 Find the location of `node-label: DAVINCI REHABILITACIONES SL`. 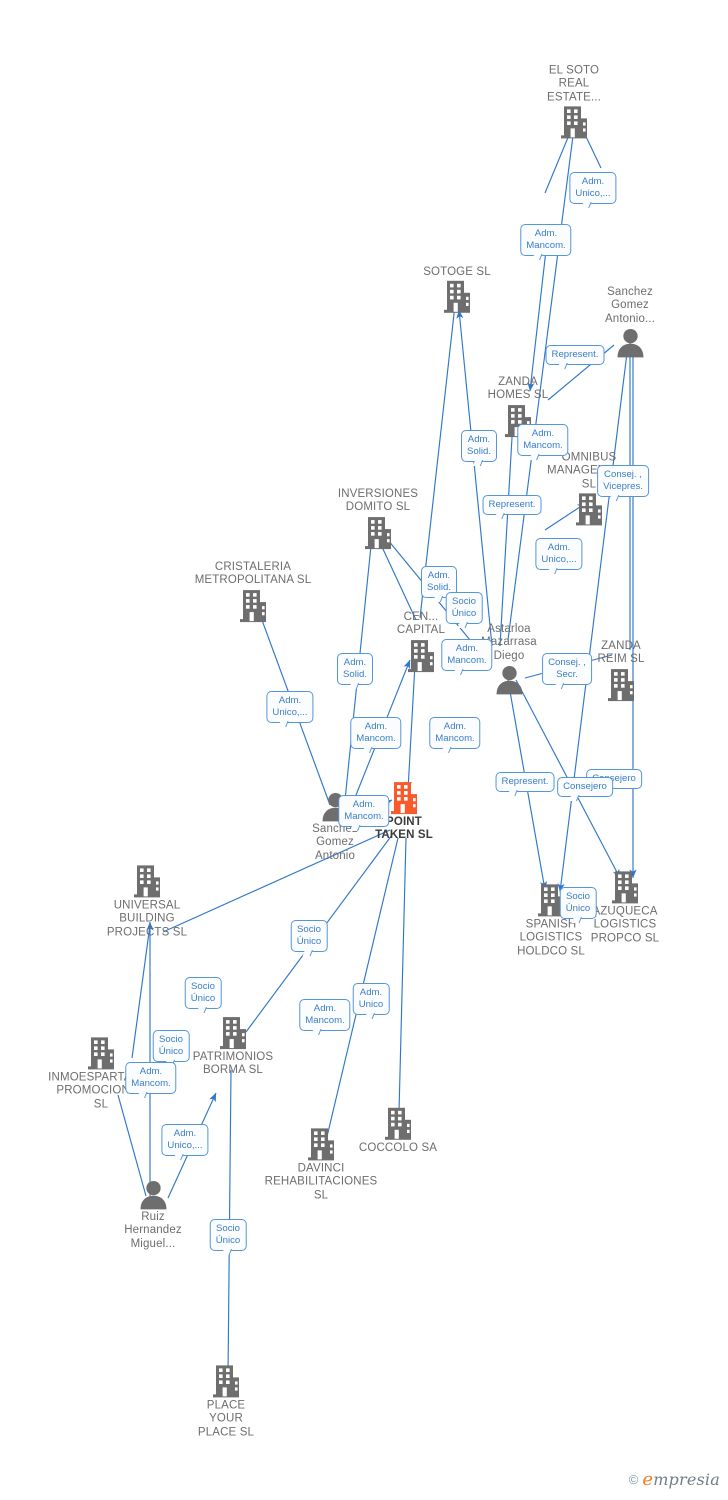

node-label: DAVINCI REHABILITACIONES SL is located at coordinates (321, 1182).